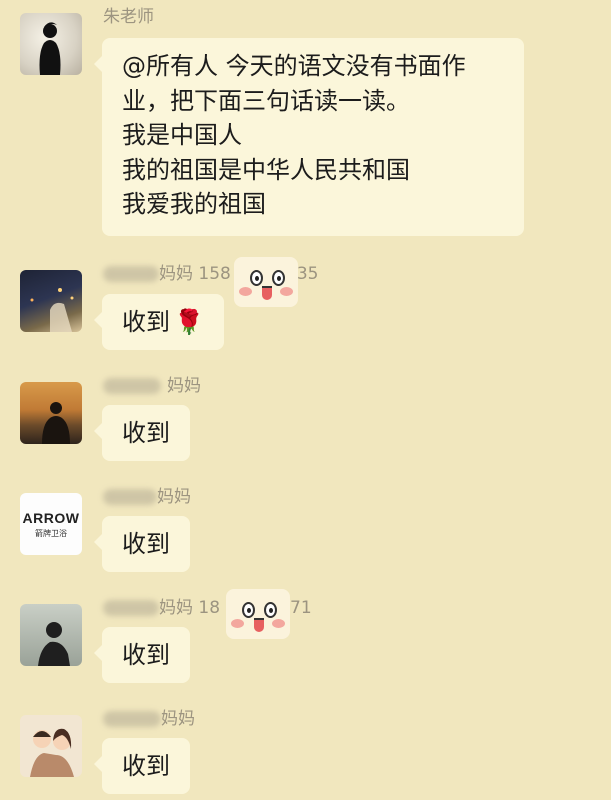 This screenshot has width=611, height=800. I want to click on message-line: 我是中国人, so click(182, 135).